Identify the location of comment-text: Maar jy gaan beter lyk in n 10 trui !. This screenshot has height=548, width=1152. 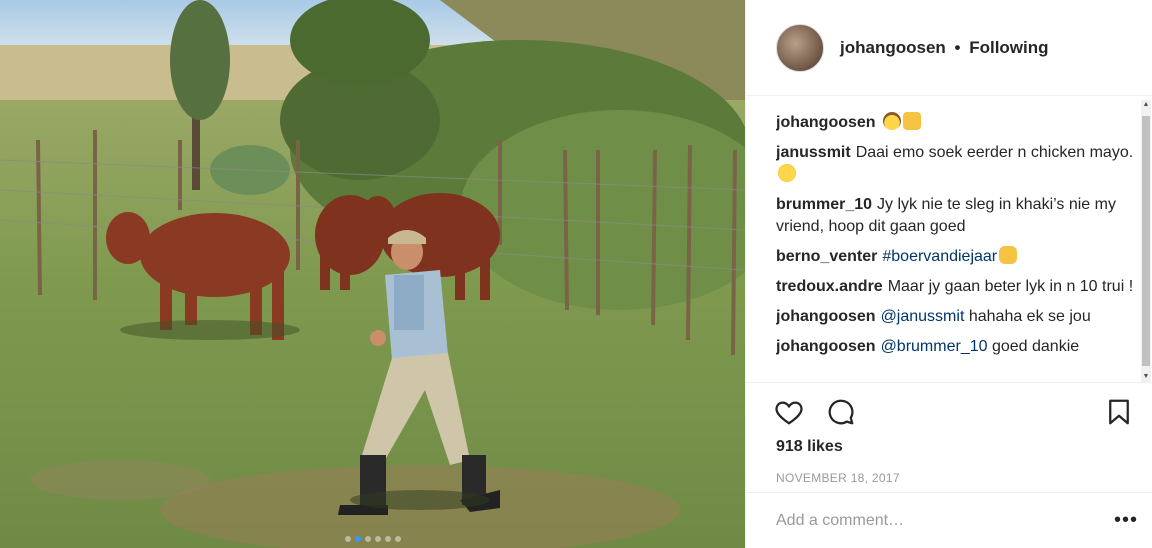
(1010, 286).